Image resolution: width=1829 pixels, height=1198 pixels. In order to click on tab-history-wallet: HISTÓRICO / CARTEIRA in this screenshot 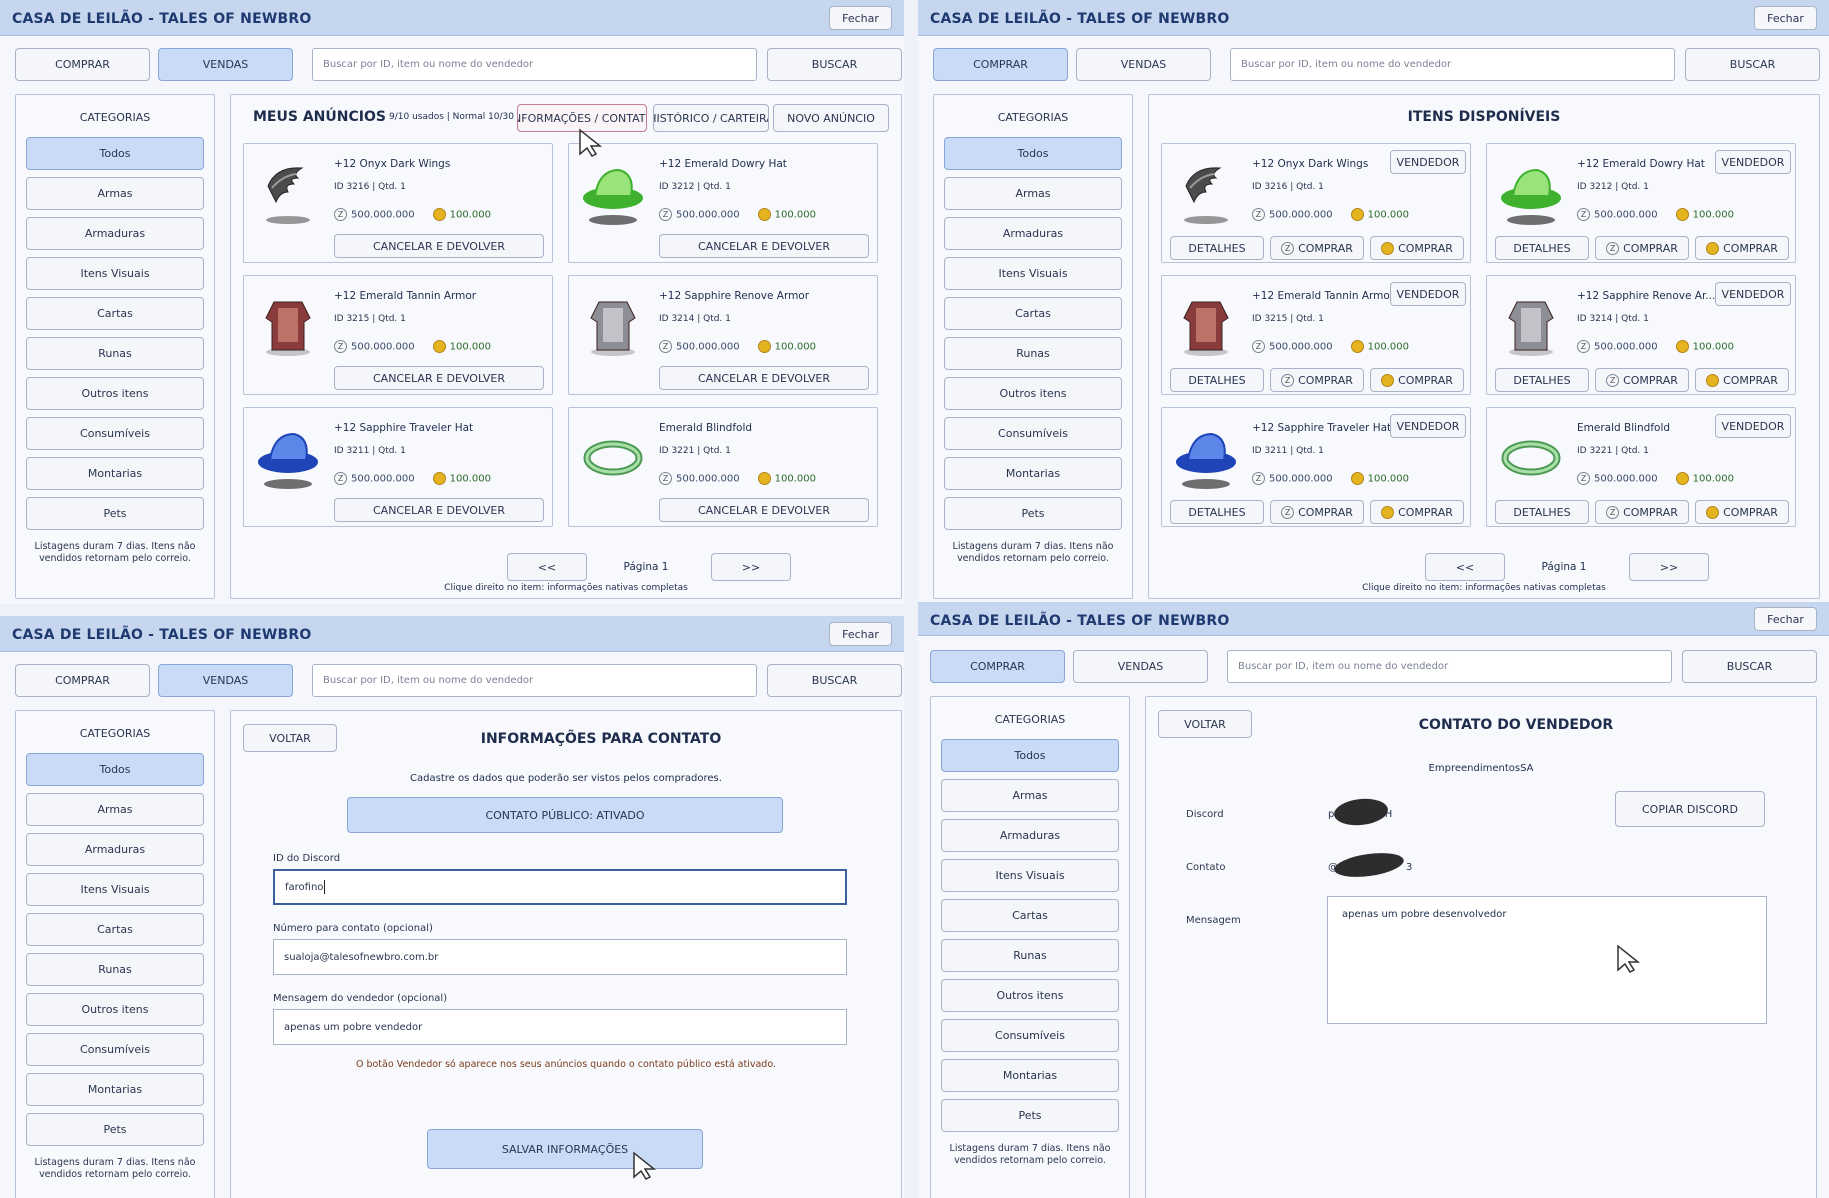, I will do `click(711, 118)`.